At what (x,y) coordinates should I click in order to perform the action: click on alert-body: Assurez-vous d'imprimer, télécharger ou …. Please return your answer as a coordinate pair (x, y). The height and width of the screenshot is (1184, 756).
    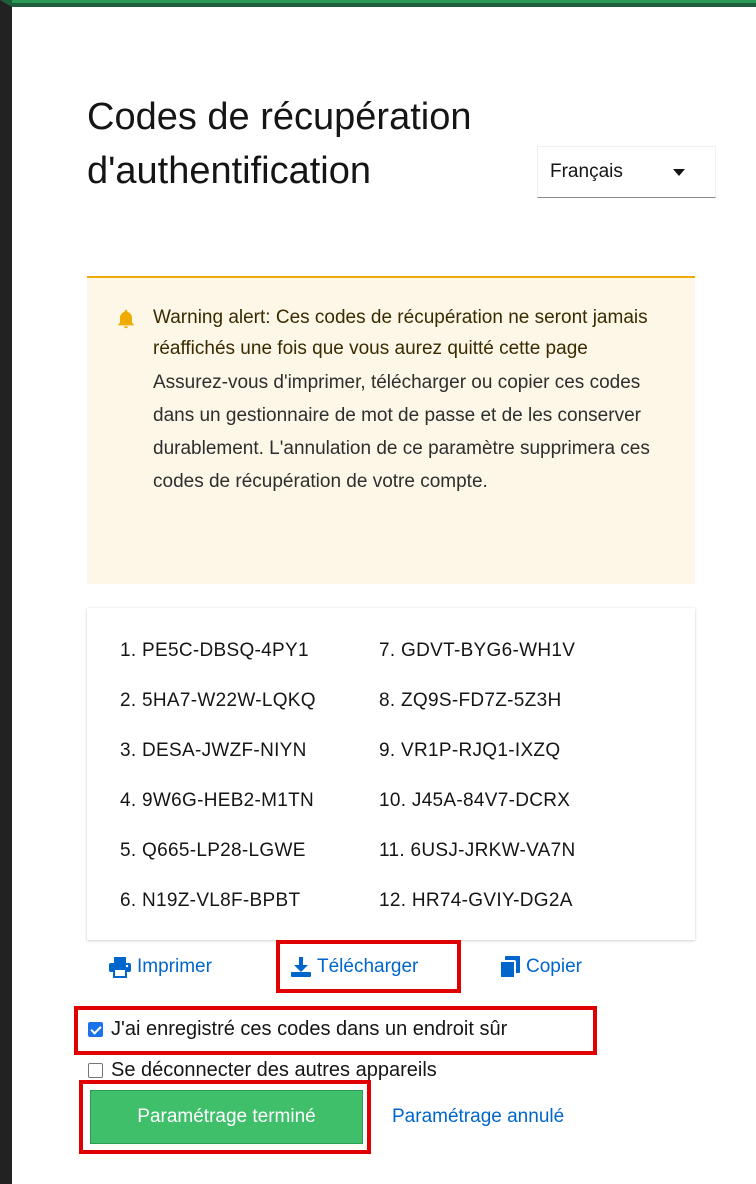
    Looking at the image, I should click on (401, 432).